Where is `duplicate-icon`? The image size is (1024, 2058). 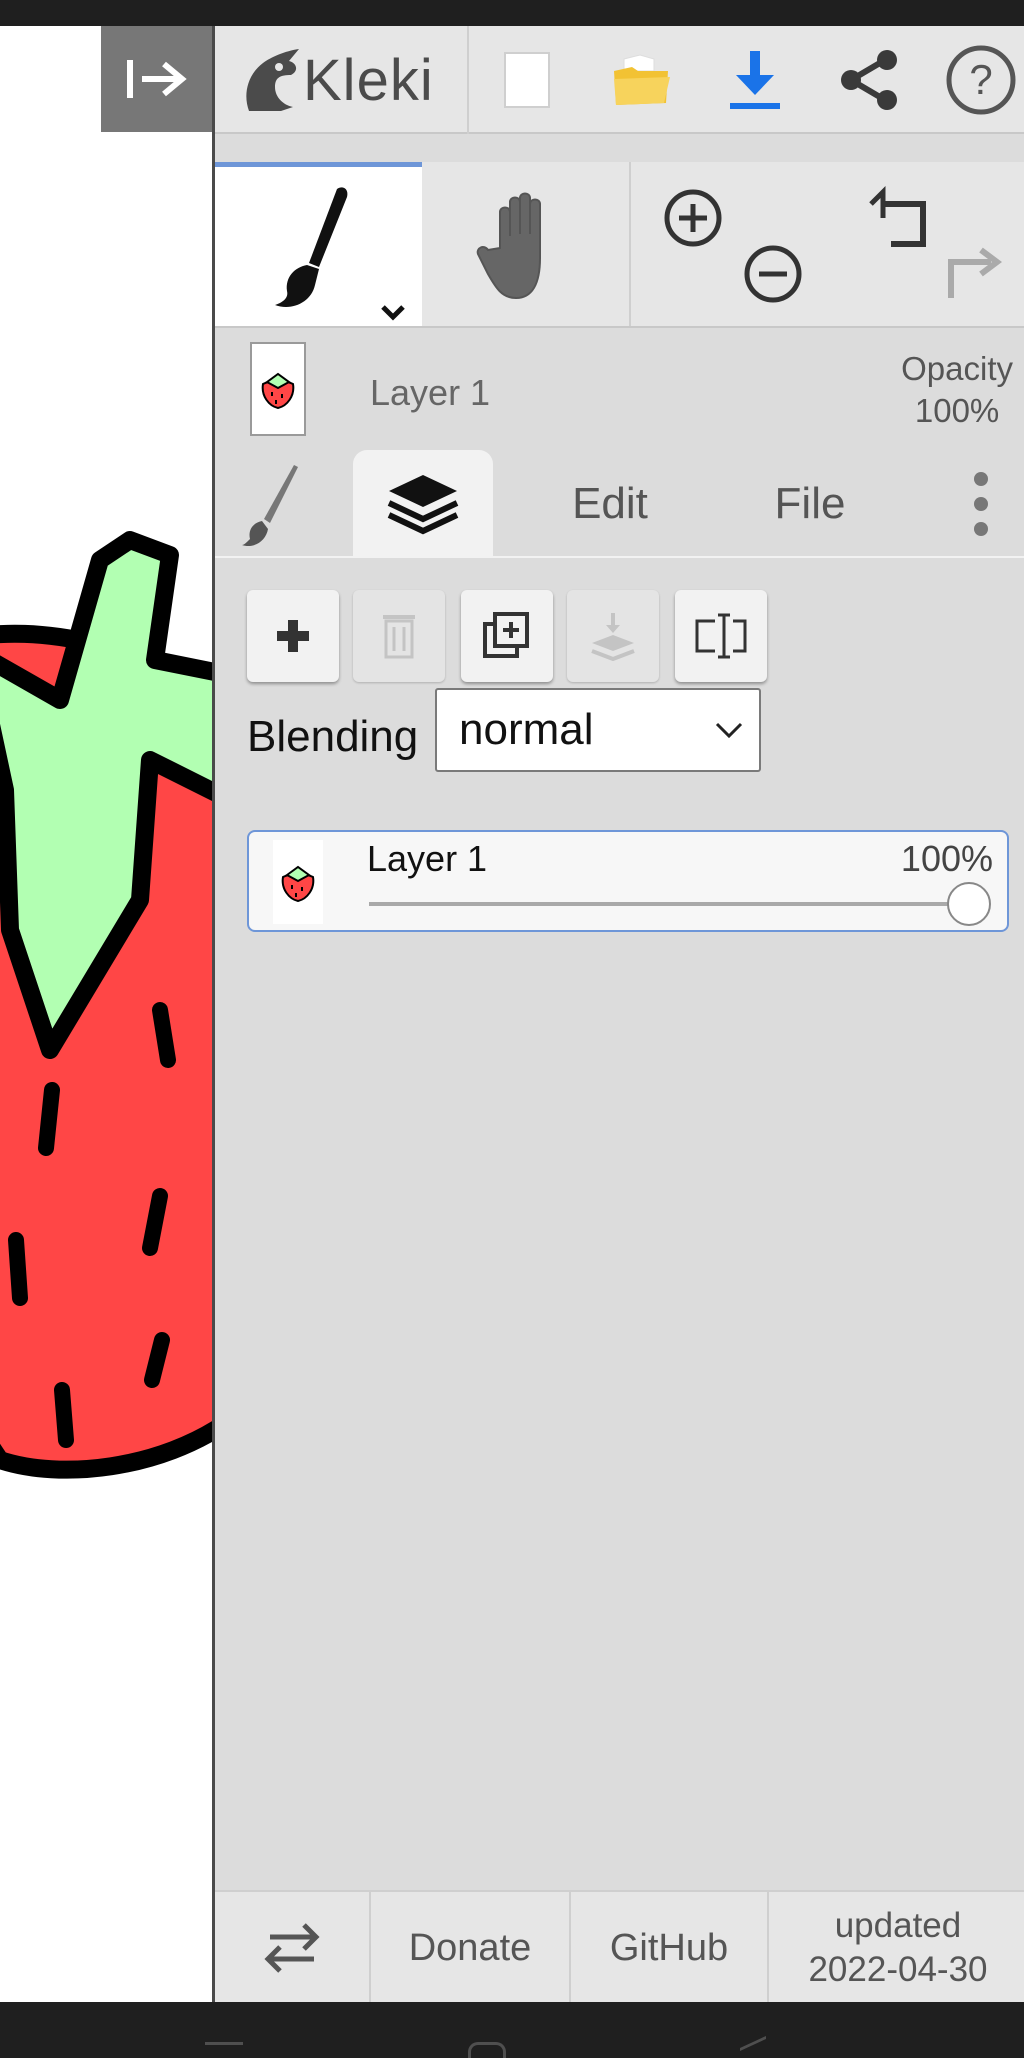 duplicate-icon is located at coordinates (506, 635).